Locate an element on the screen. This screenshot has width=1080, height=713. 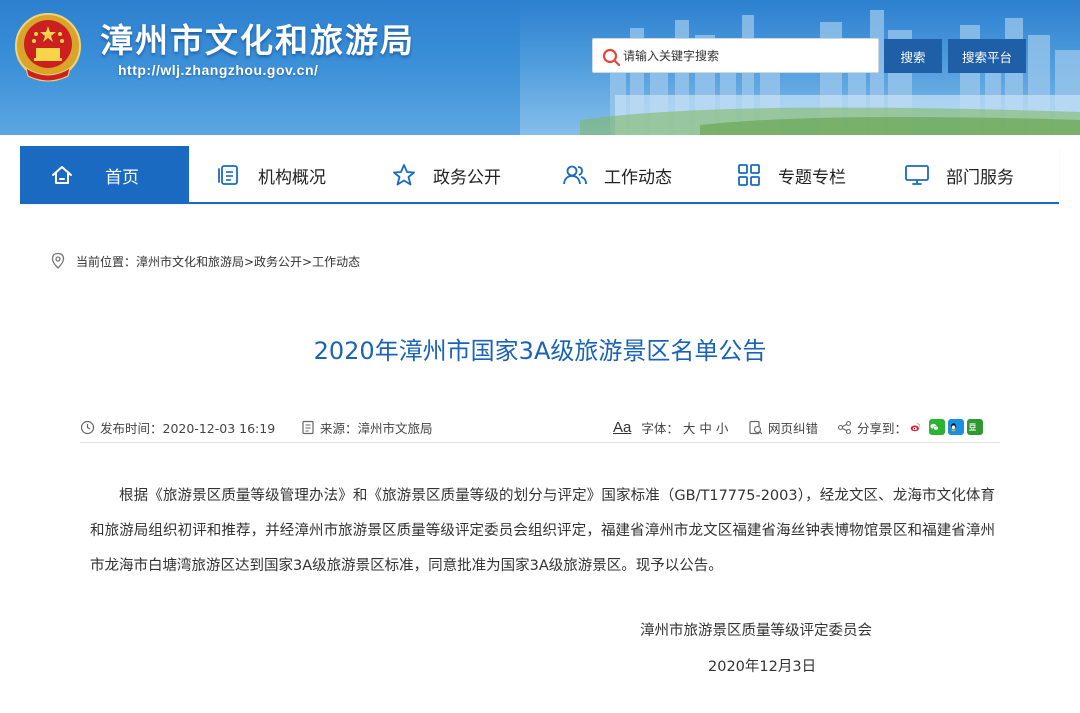
nav-item-public-affairs: 政务公开 is located at coordinates (446, 175).